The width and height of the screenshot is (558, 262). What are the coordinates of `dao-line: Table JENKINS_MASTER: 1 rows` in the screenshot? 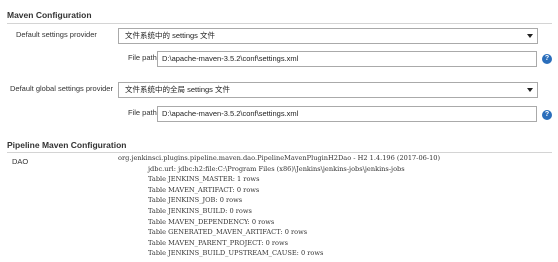 It's located at (204, 179).